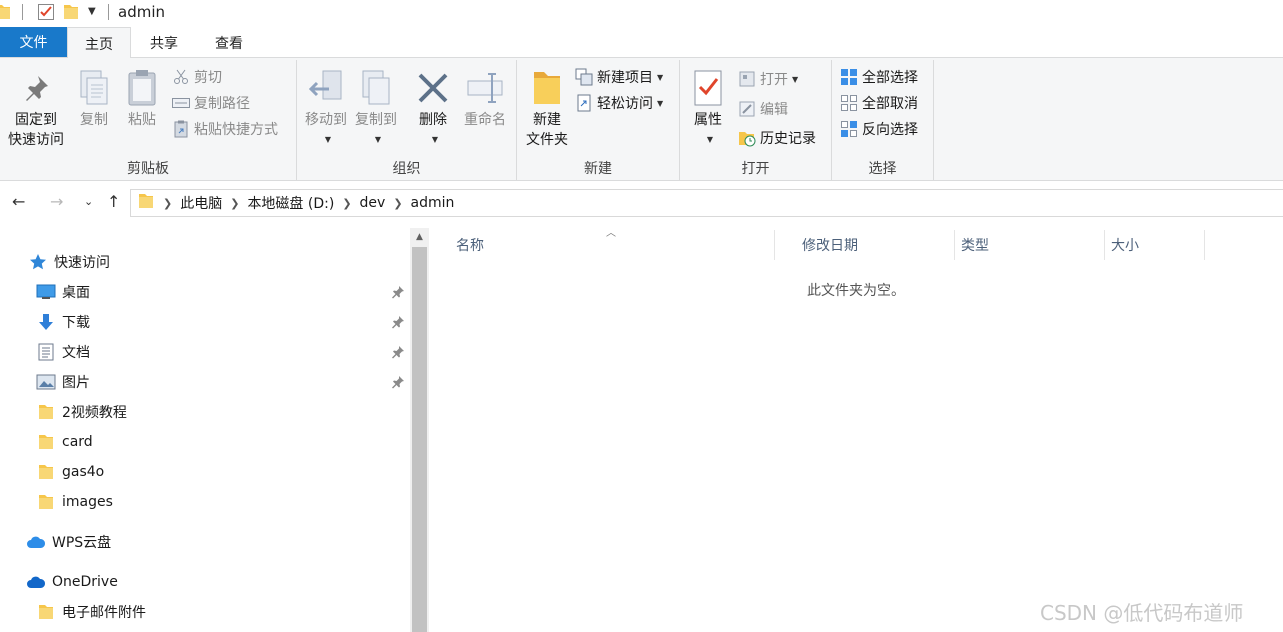 The width and height of the screenshot is (1283, 632). I want to click on properties-icon, so click(46, 14).